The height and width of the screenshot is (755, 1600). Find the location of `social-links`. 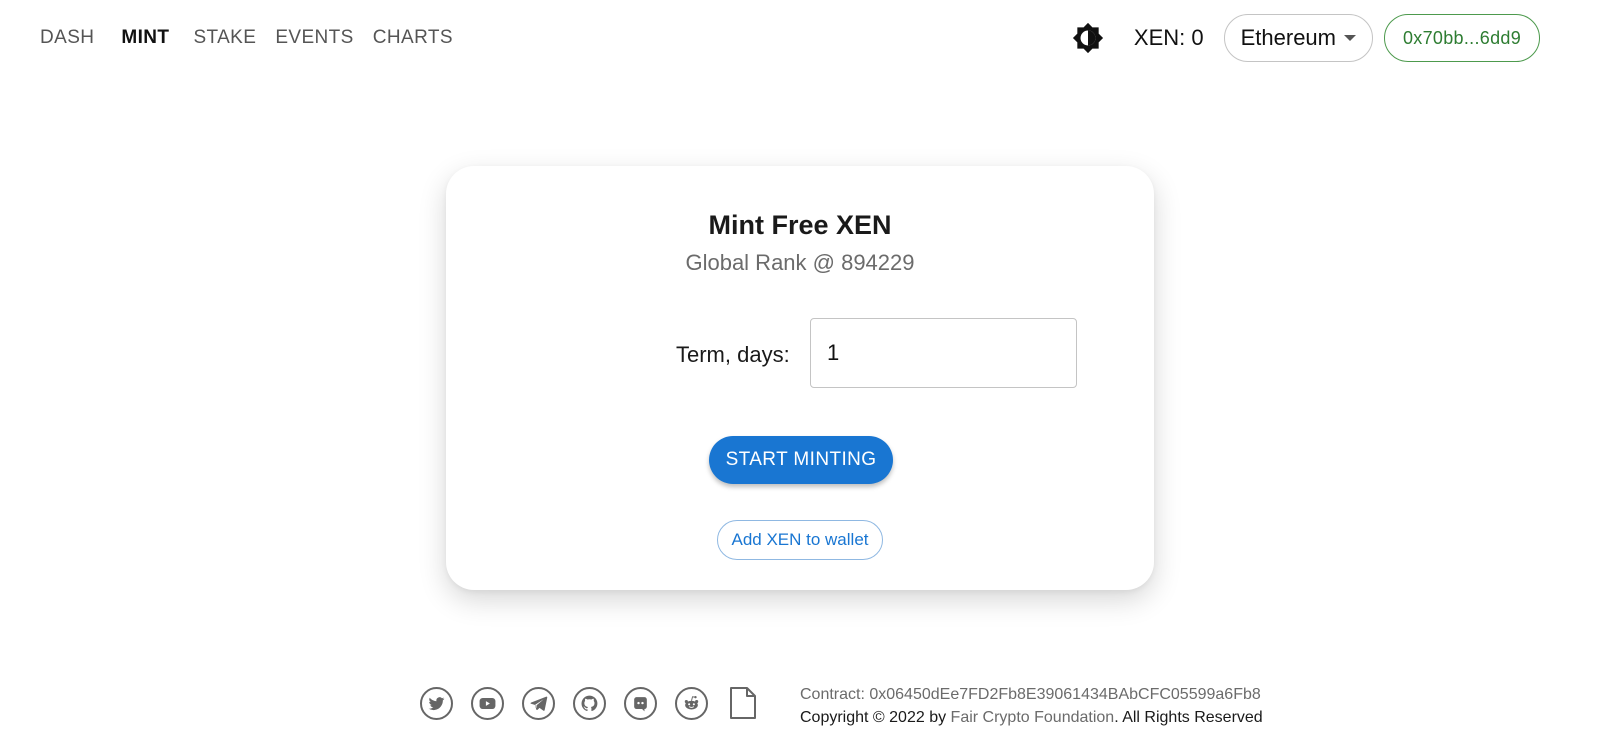

social-links is located at coordinates (589, 703).